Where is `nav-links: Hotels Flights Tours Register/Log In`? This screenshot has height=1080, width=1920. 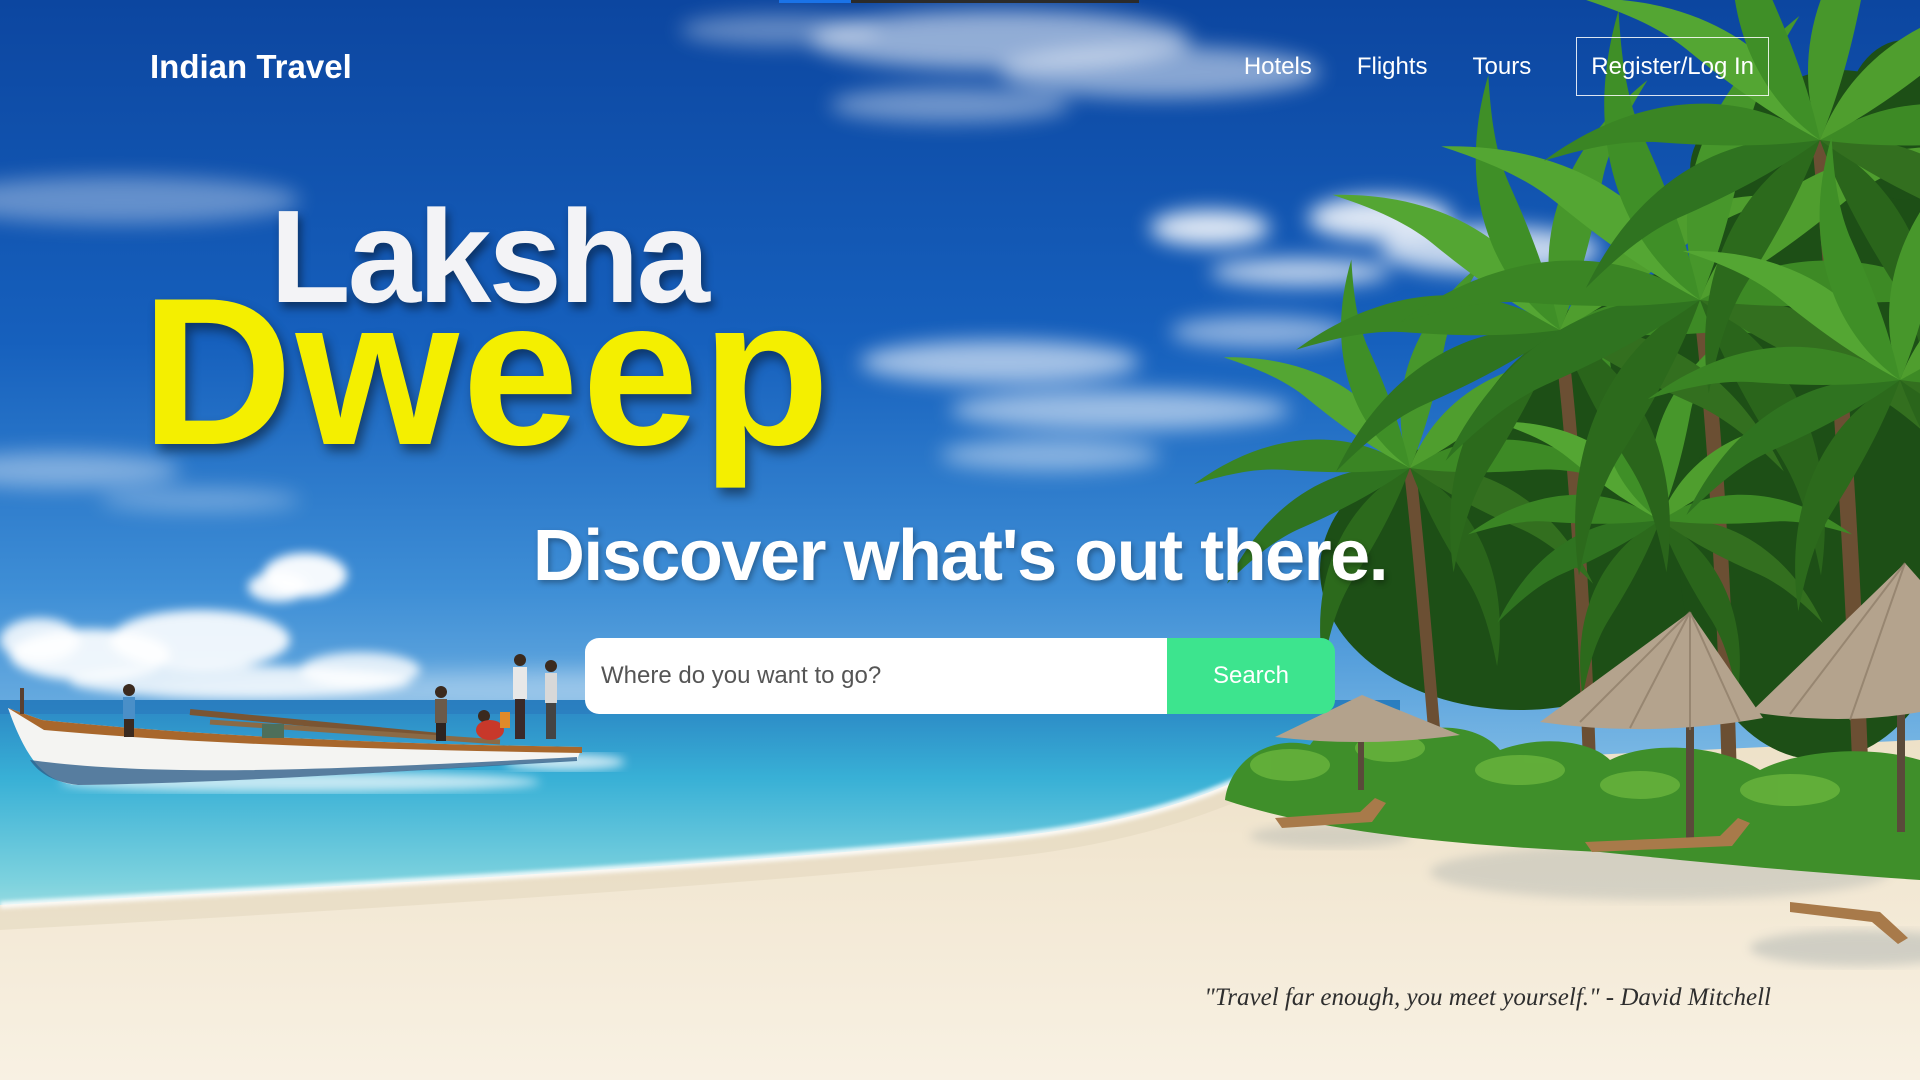
nav-links: Hotels Flights Tours Register/Log In is located at coordinates (1506, 66).